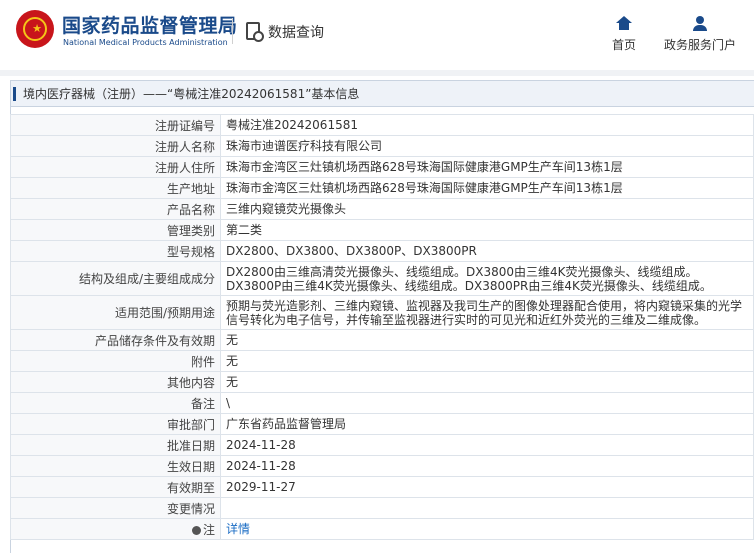 The height and width of the screenshot is (553, 754). I want to click on emblem-logo-icon: ★, so click(35, 29).